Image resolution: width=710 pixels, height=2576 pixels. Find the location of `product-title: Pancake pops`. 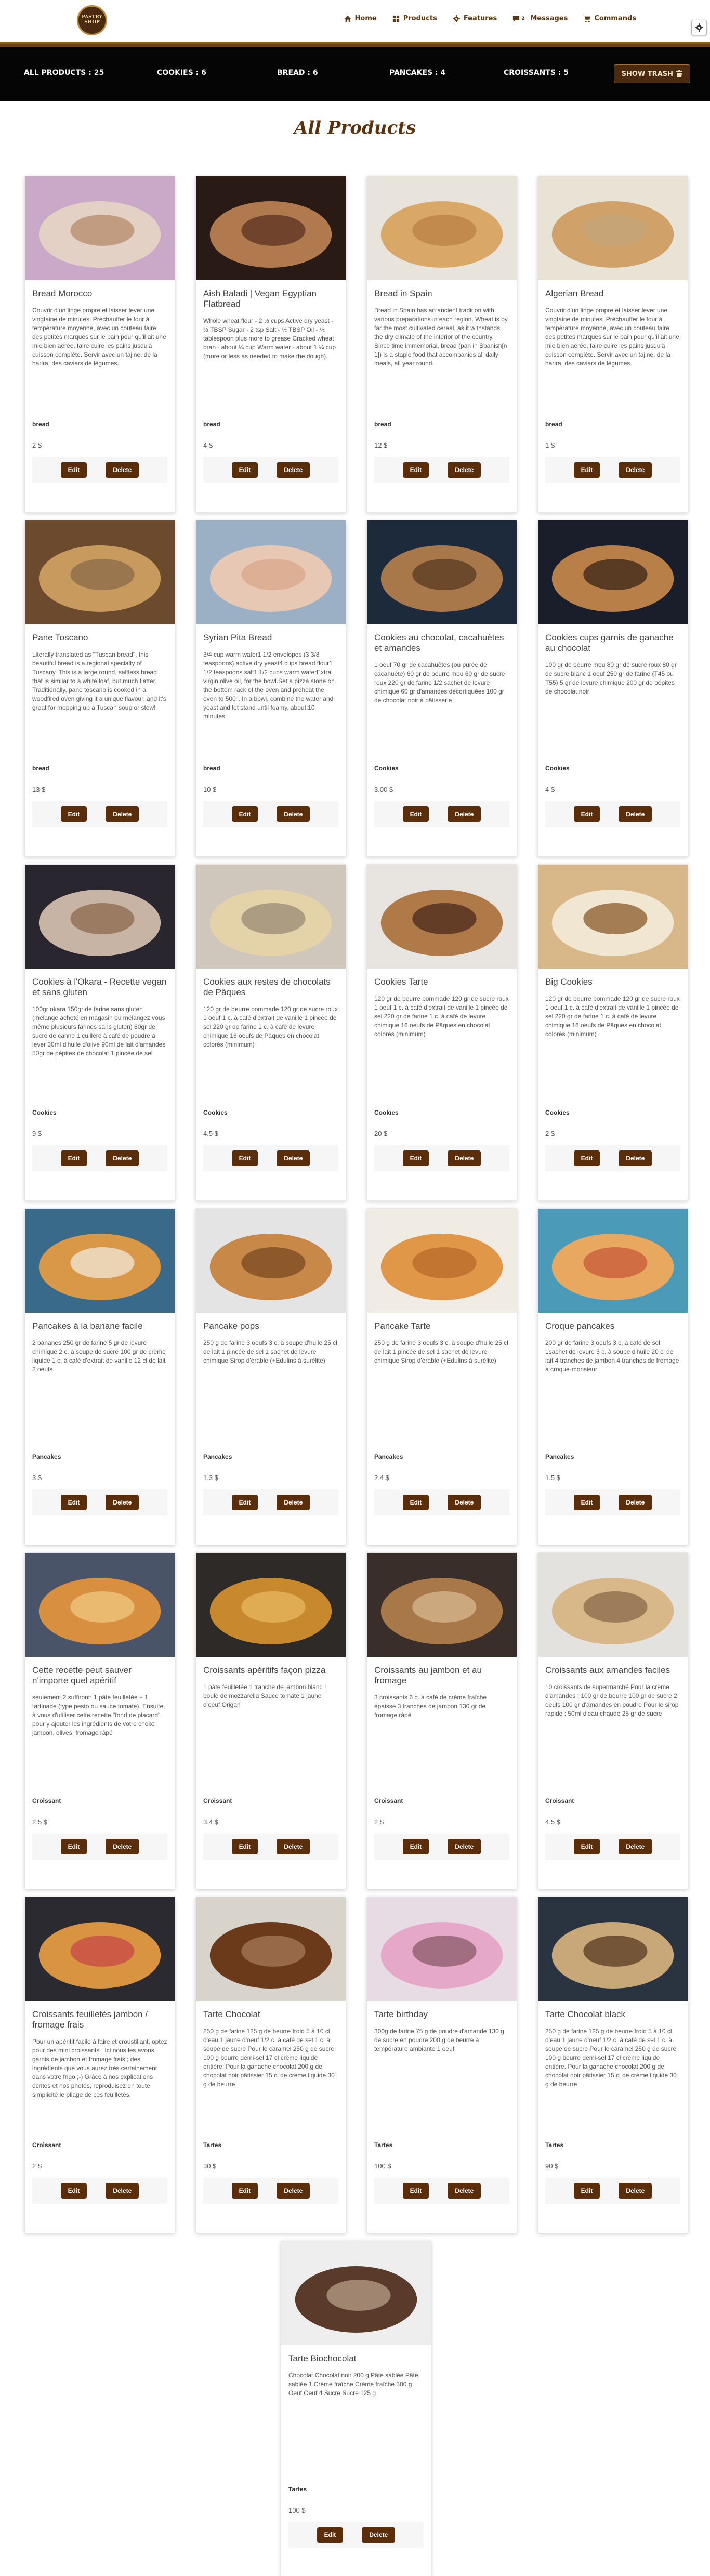

product-title: Pancake pops is located at coordinates (231, 1326).